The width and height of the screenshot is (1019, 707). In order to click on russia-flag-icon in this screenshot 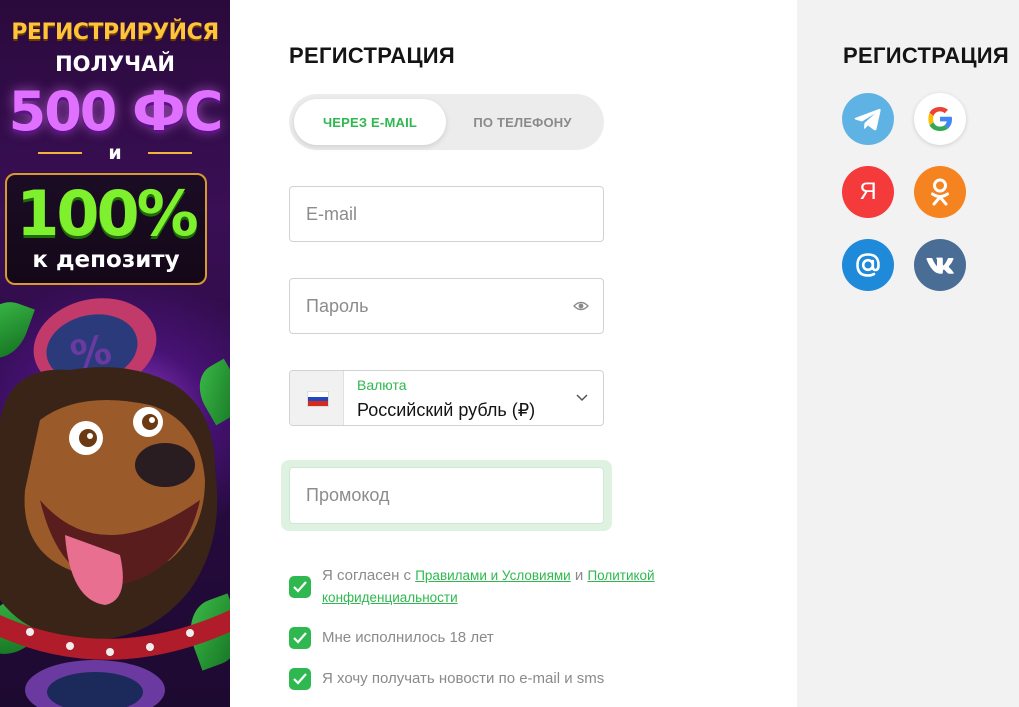, I will do `click(318, 399)`.